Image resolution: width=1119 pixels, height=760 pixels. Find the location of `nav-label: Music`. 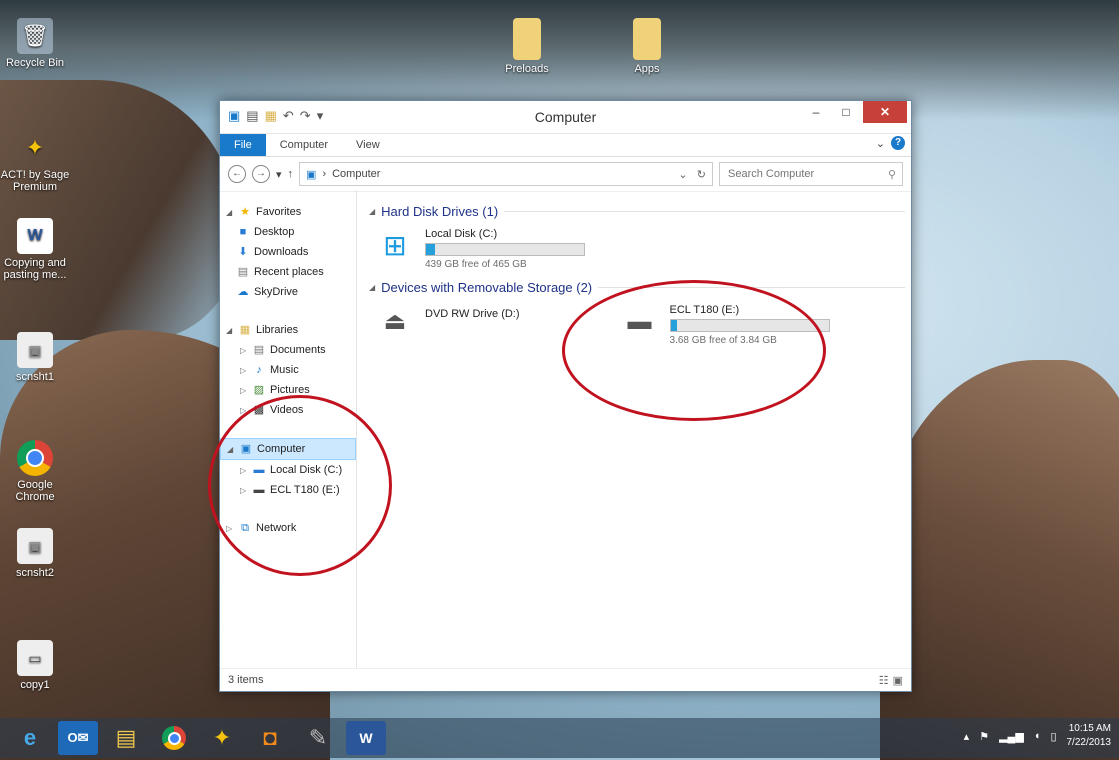

nav-label: Music is located at coordinates (284, 370).